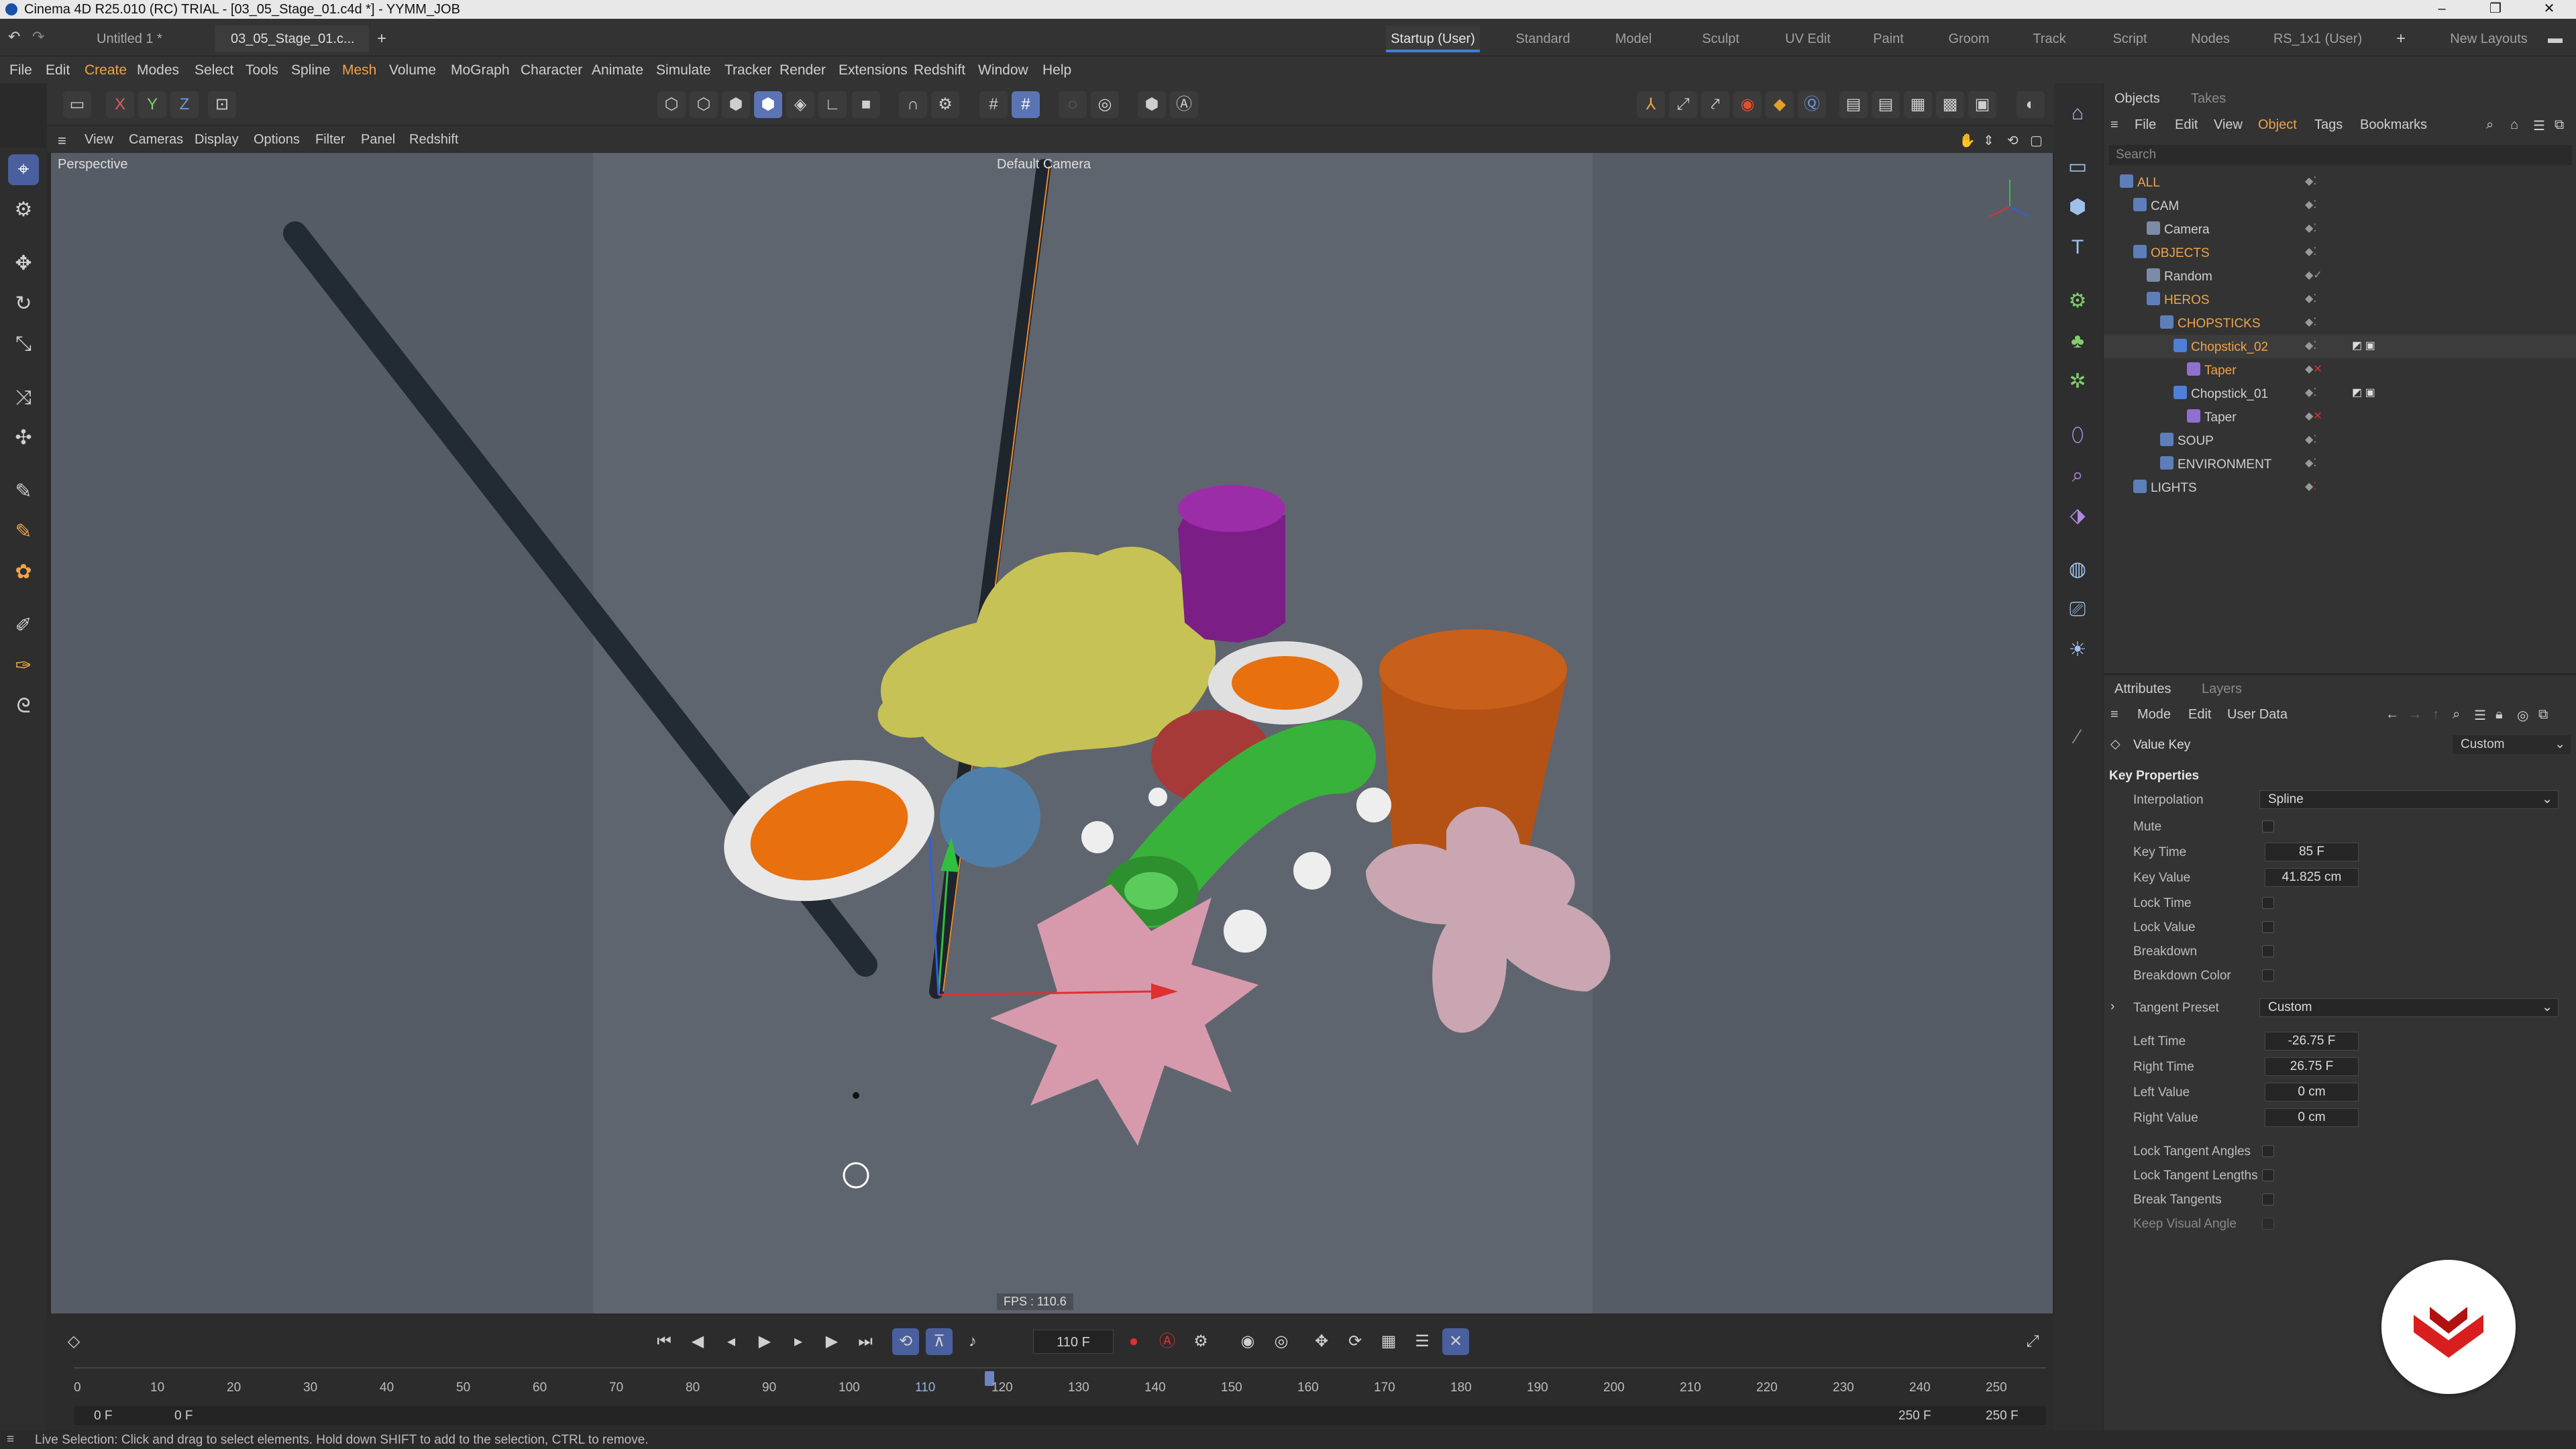 The height and width of the screenshot is (1449, 2576). What do you see at coordinates (2340, 229) in the screenshot?
I see `tree-row-camera: Camera ◆⁚` at bounding box center [2340, 229].